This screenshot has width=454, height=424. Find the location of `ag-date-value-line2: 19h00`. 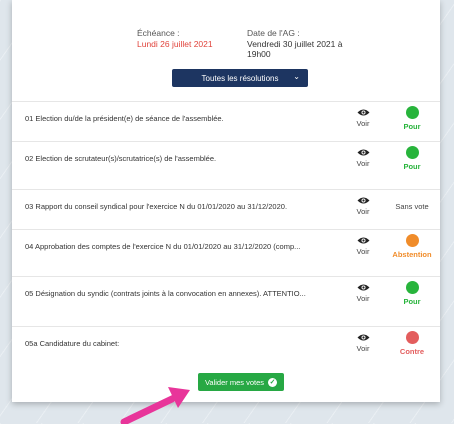

ag-date-value-line2: 19h00 is located at coordinates (259, 54).